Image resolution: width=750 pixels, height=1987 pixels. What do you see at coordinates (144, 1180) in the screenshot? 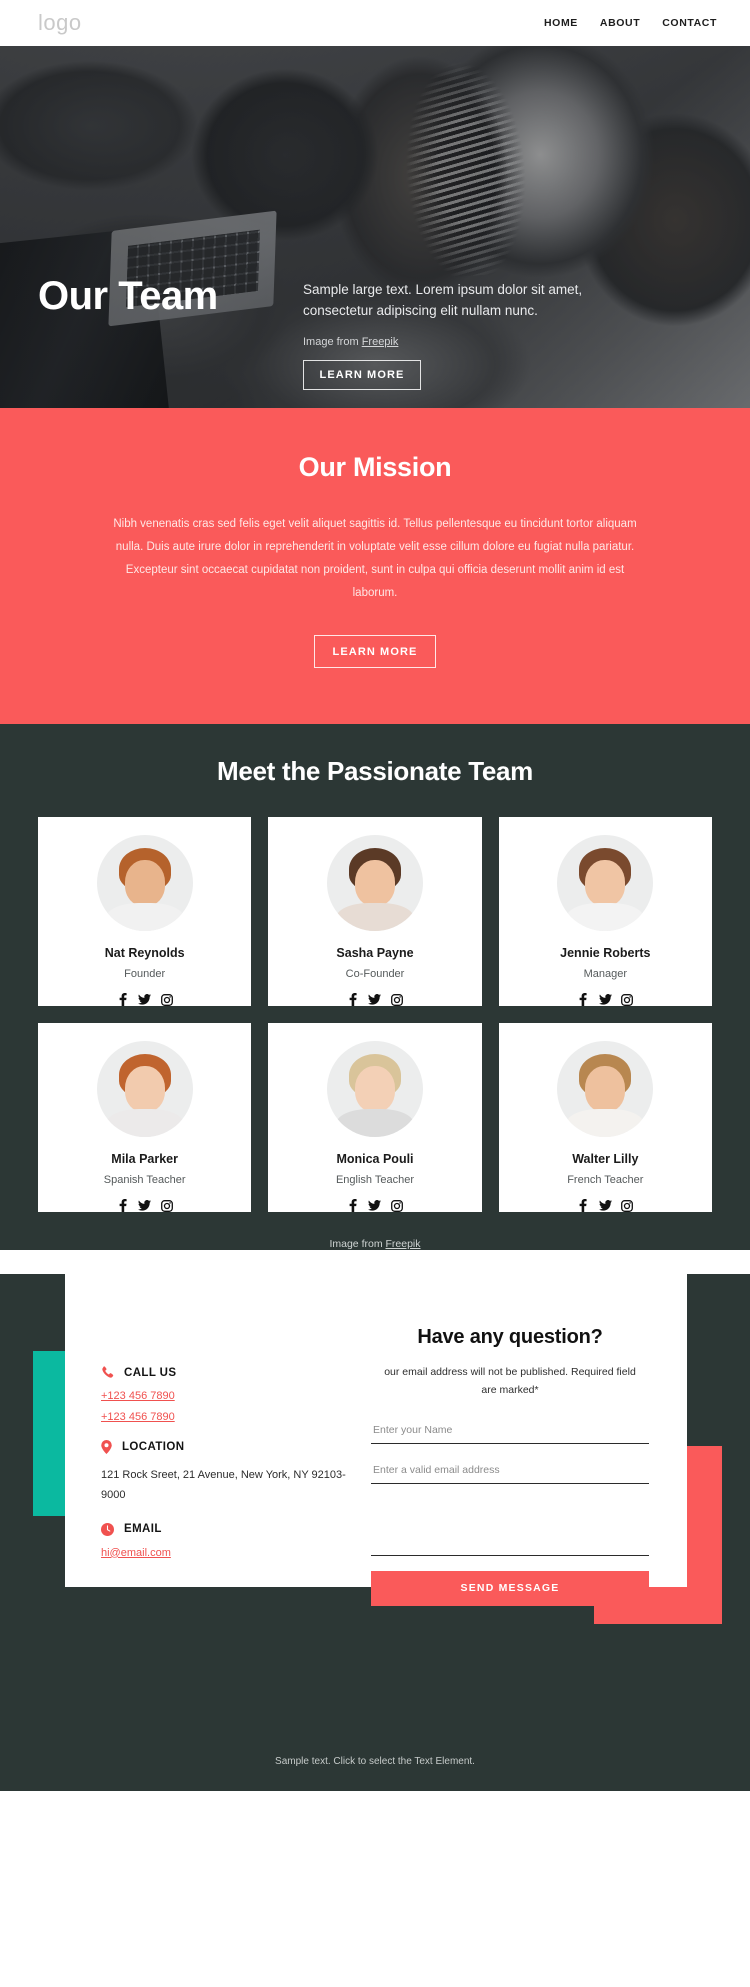
I see `member-role: Spanish Teacher` at bounding box center [144, 1180].